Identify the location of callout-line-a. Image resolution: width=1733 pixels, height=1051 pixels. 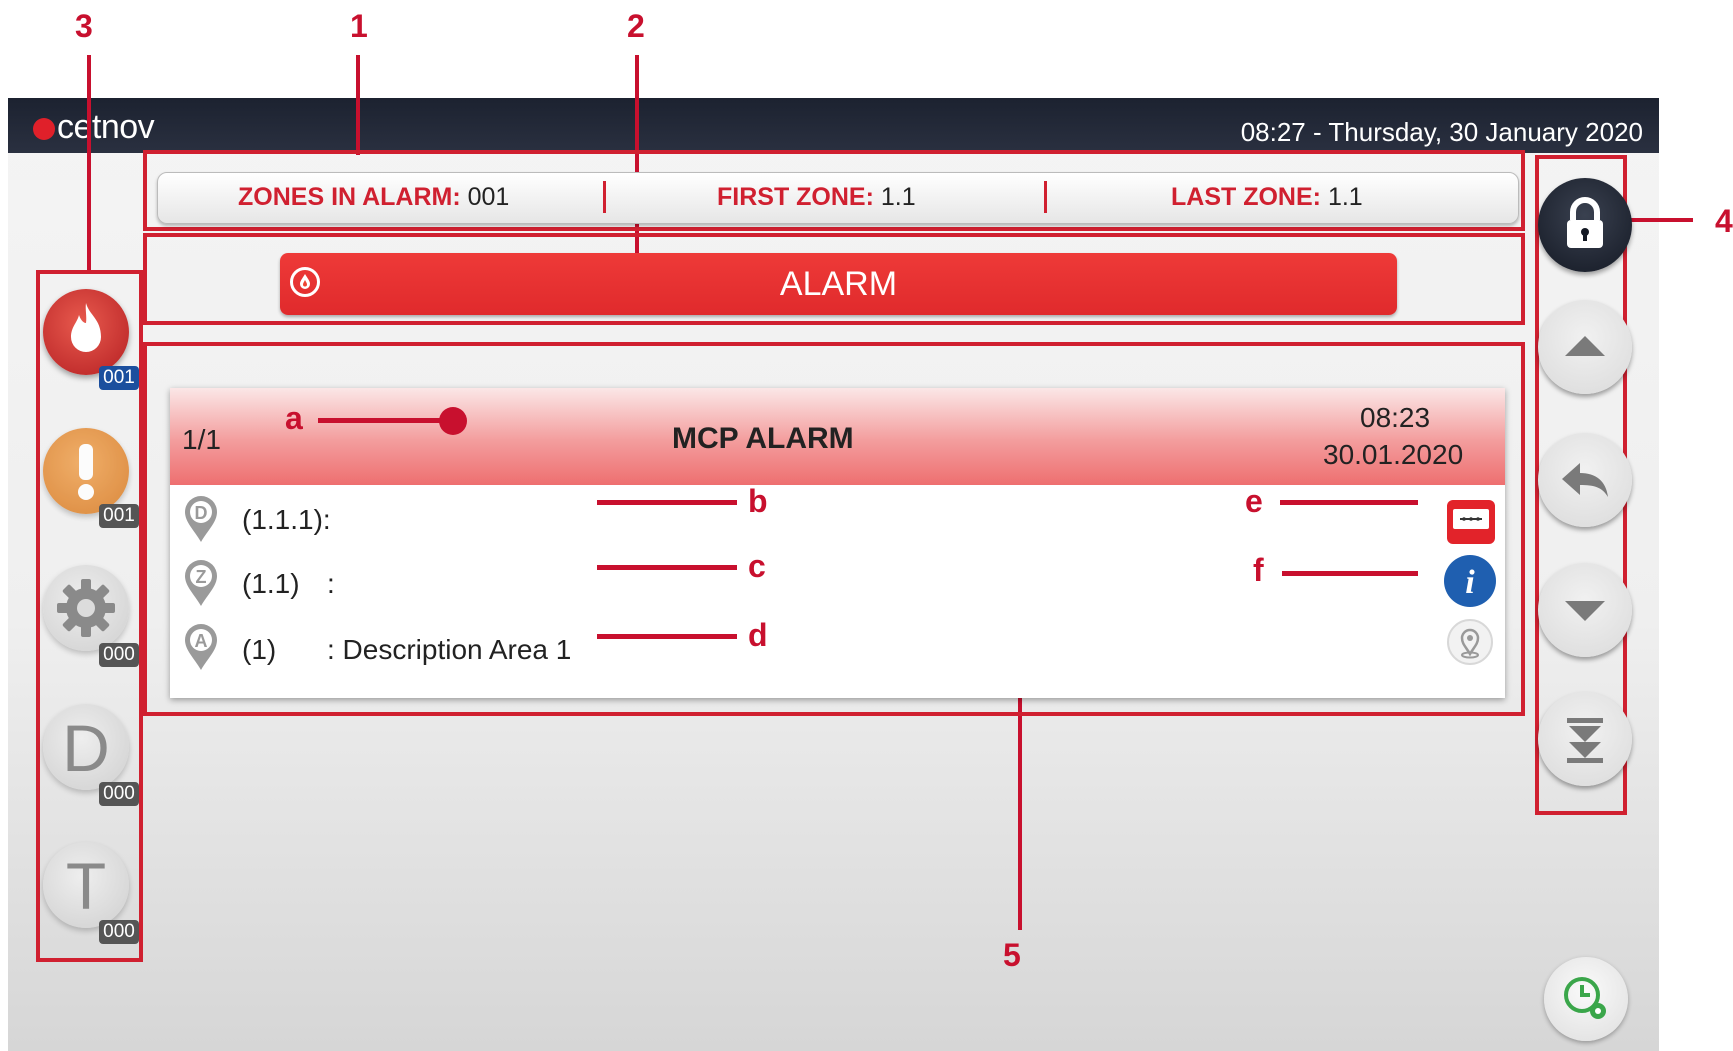
(382, 420).